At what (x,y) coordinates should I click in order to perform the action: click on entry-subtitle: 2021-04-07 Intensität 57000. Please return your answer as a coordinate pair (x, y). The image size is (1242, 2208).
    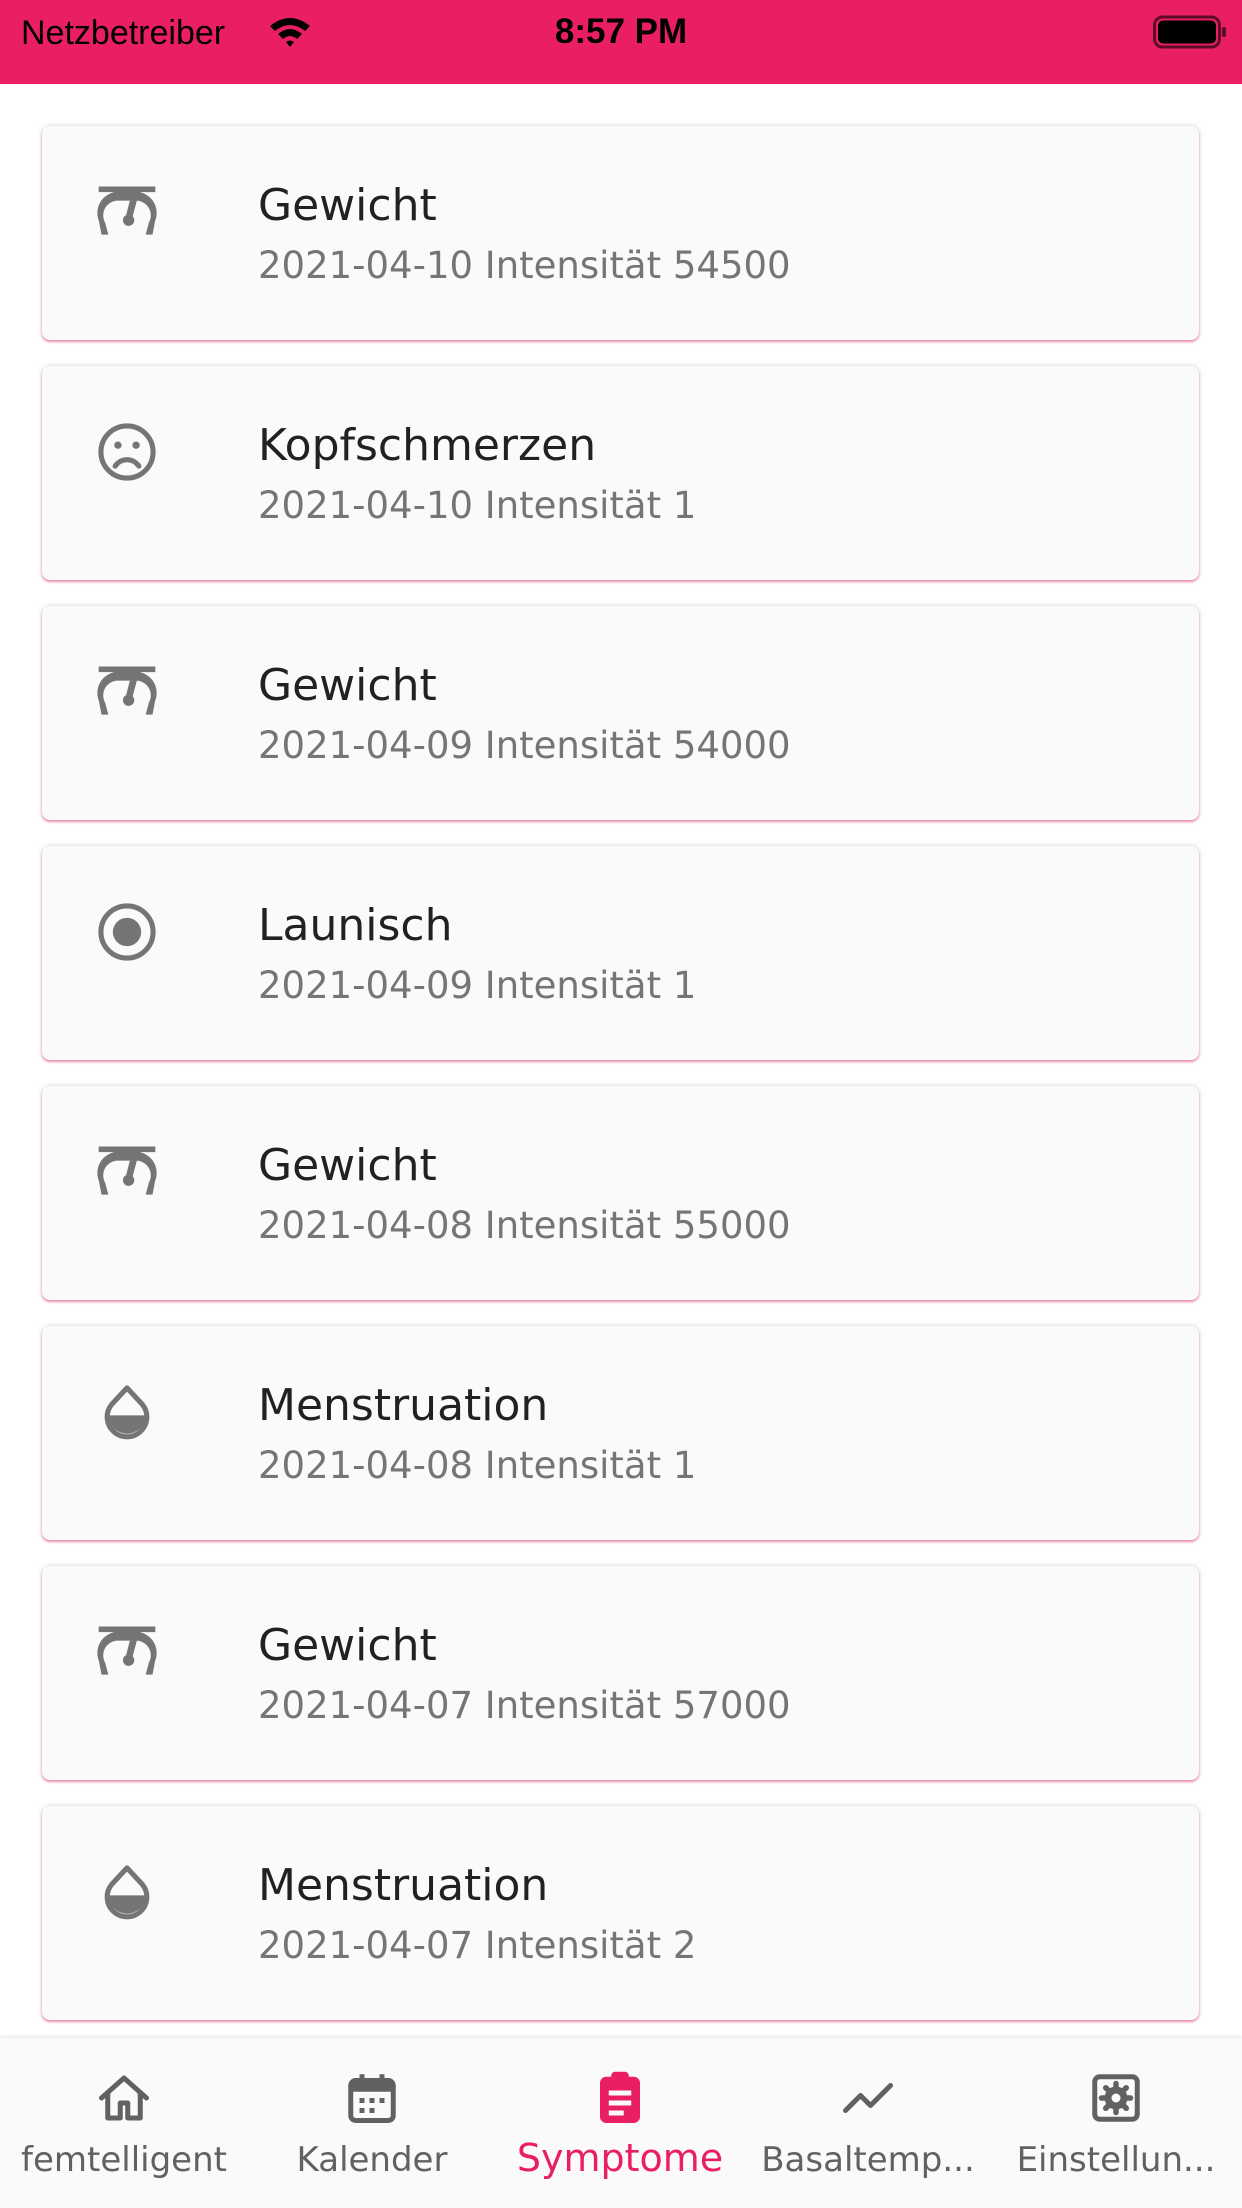
    Looking at the image, I should click on (524, 1705).